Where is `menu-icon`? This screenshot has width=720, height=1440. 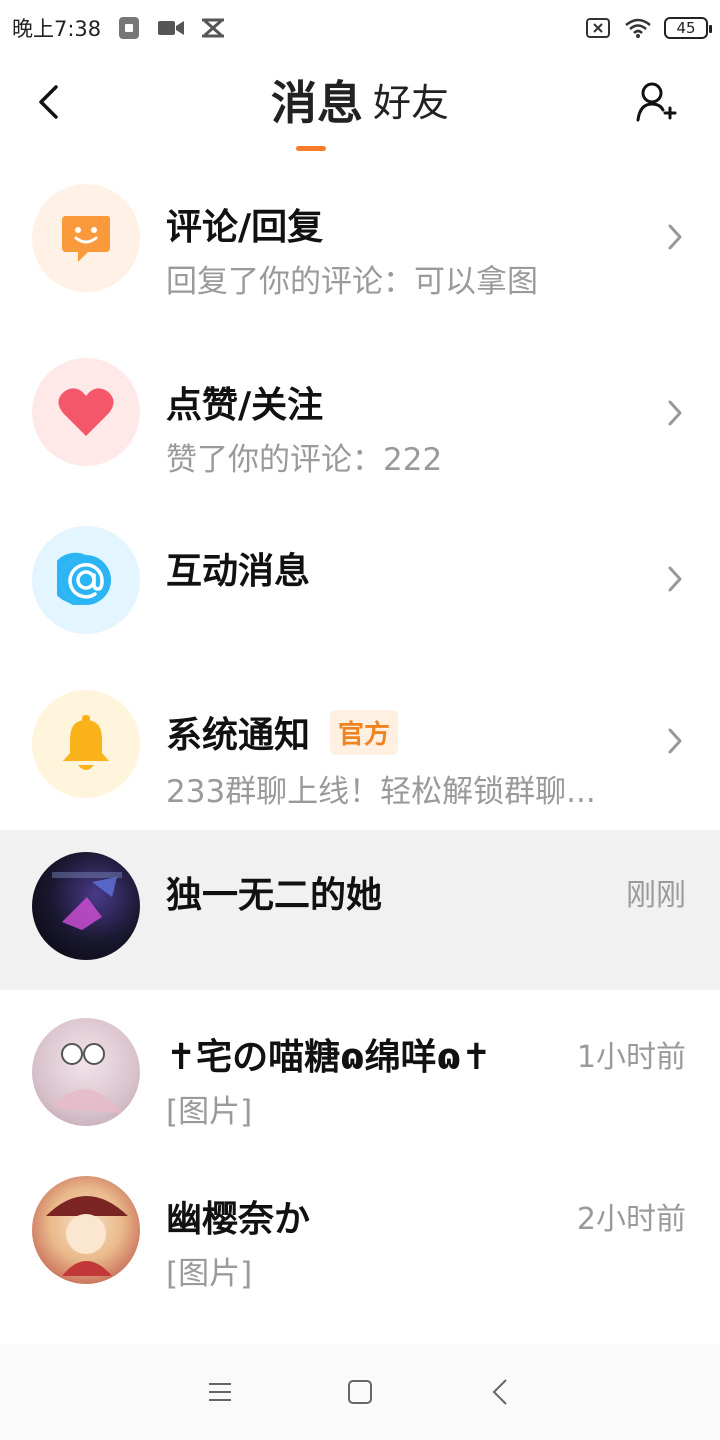 menu-icon is located at coordinates (220, 1392).